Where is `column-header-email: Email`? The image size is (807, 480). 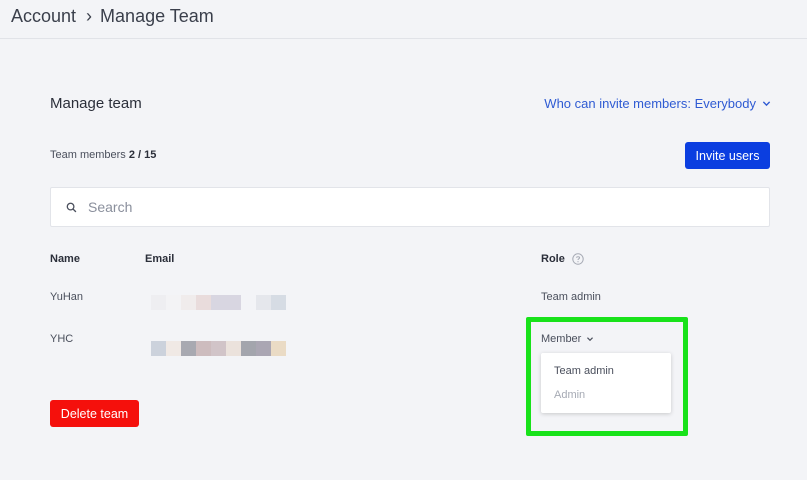
column-header-email: Email is located at coordinates (160, 259).